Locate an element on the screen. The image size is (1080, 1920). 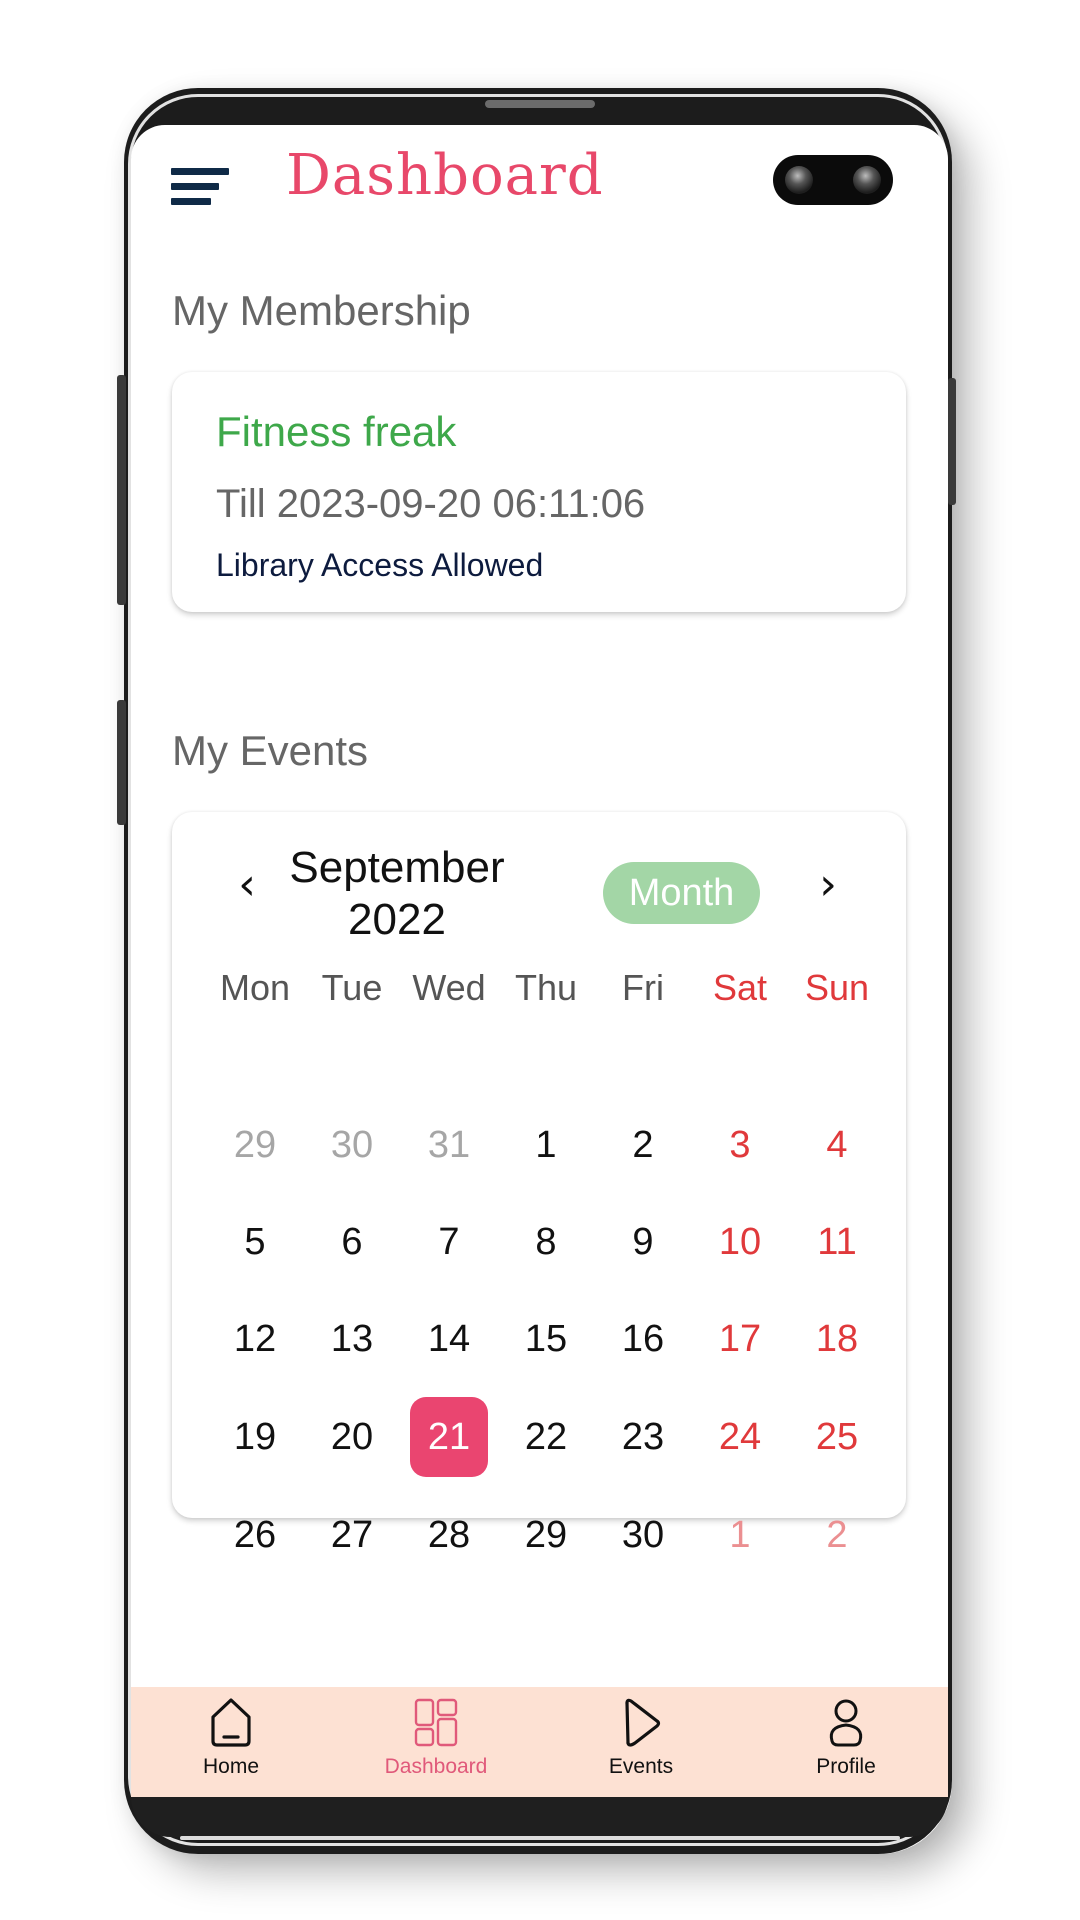
earpiece-speaker is located at coordinates (540, 104).